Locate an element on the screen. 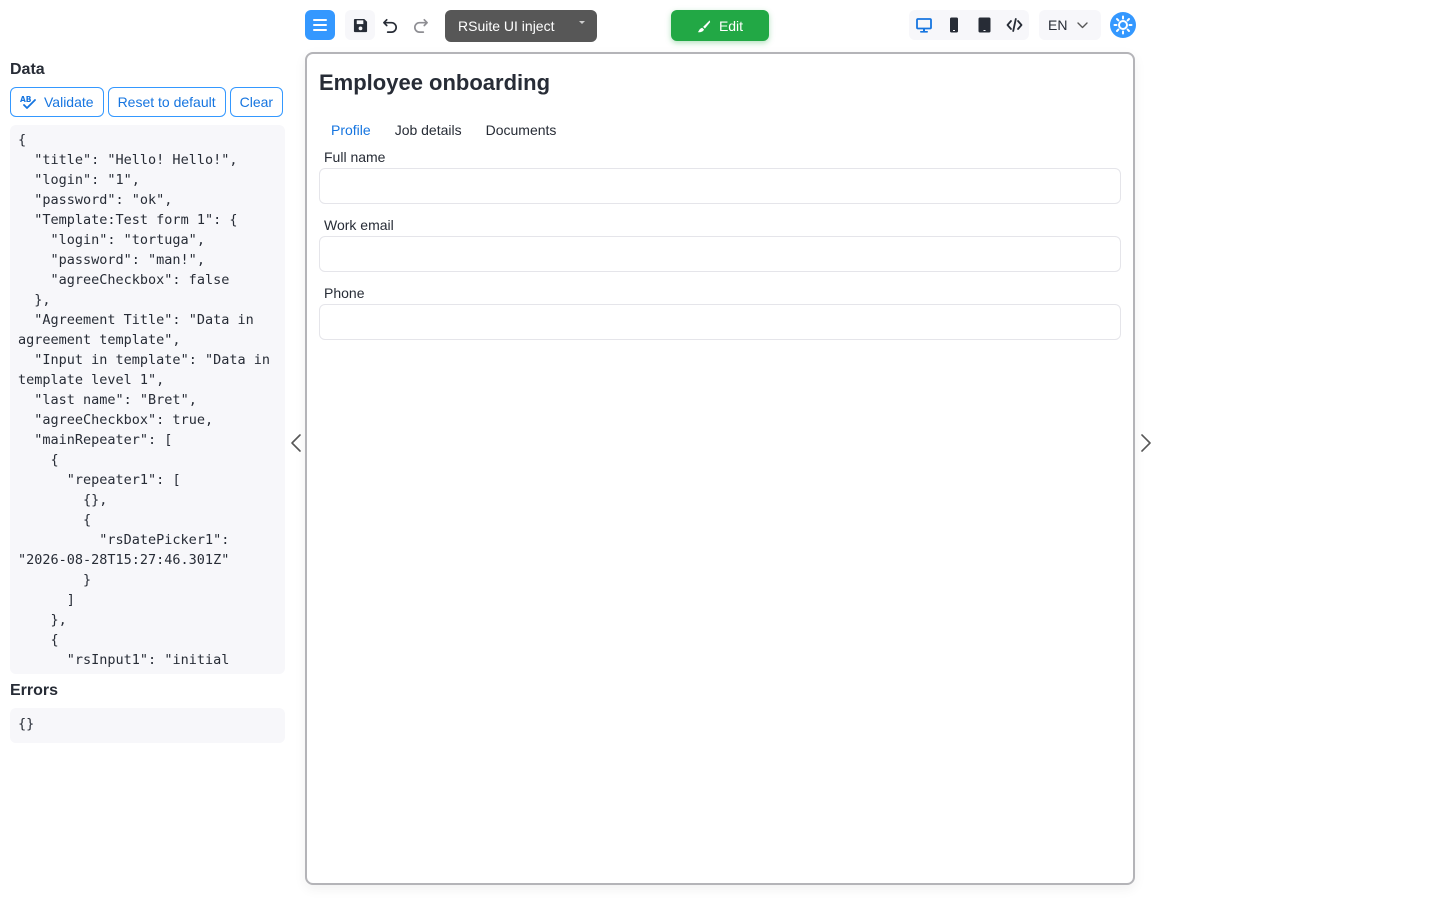  spellcheck-icon: AB is located at coordinates (28, 102).